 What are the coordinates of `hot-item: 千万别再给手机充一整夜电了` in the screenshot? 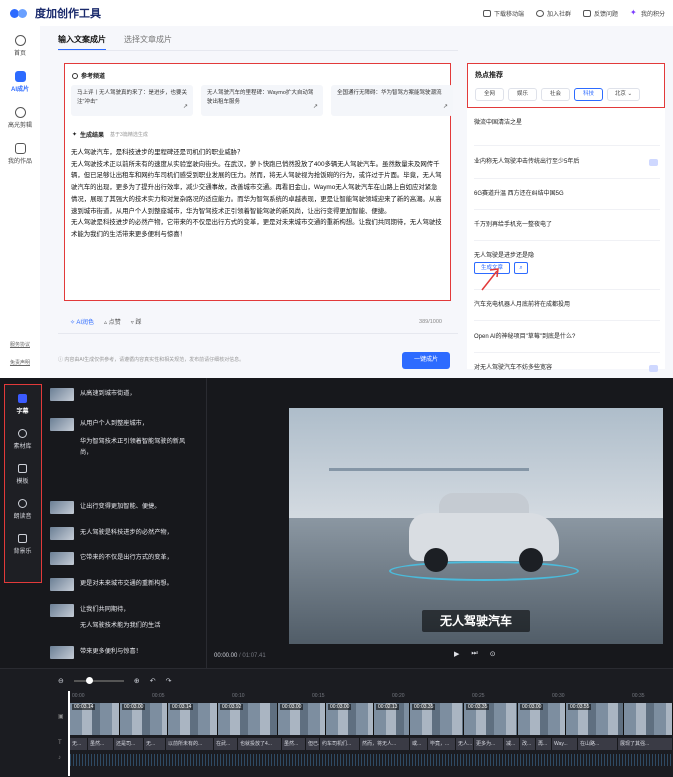 It's located at (567, 225).